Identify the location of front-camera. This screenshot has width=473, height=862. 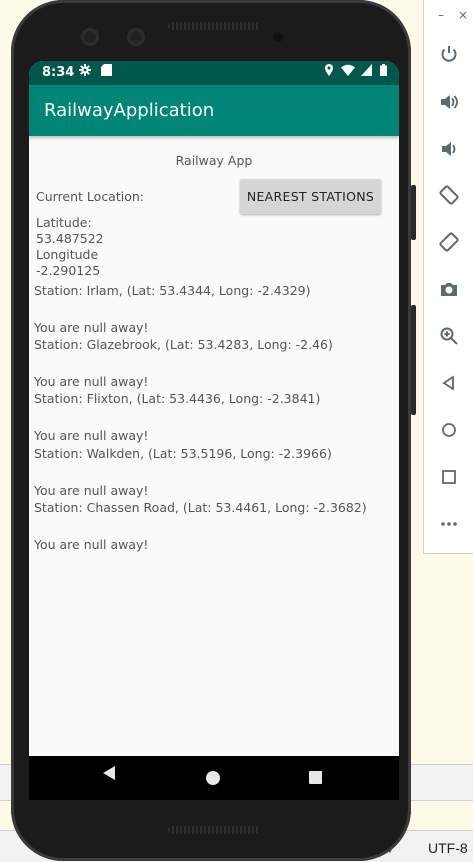
(90, 37).